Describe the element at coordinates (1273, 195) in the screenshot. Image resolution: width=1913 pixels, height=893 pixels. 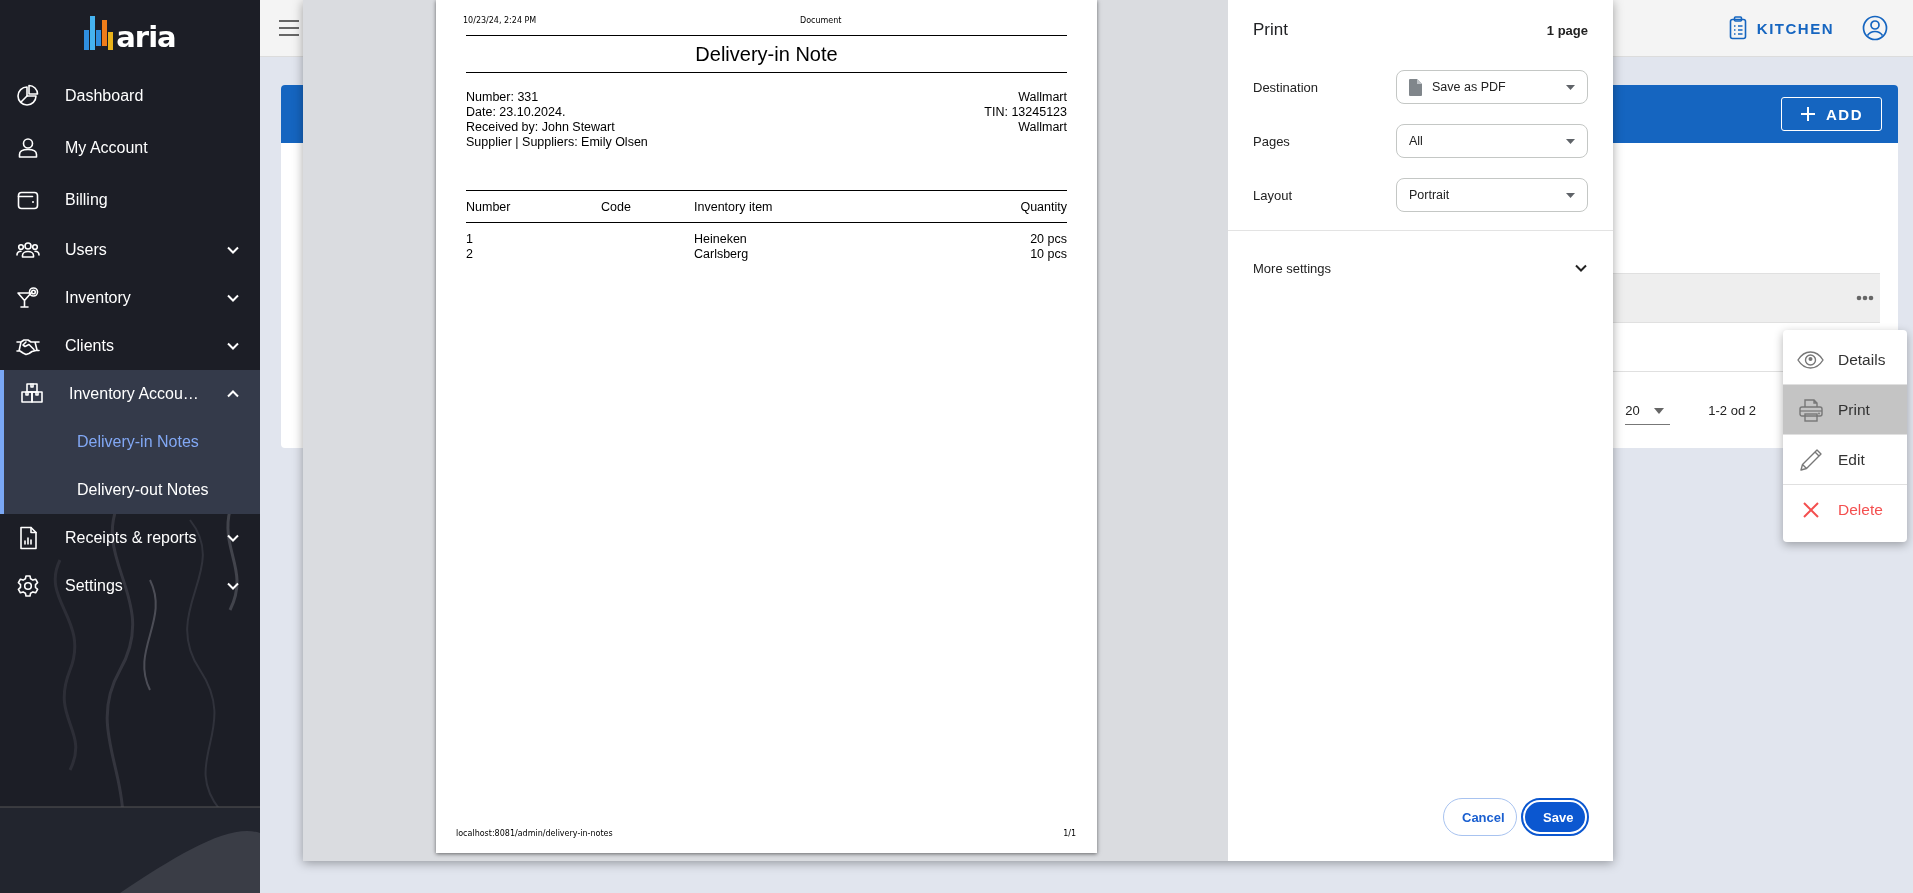
I see `field-label: Layout` at that location.